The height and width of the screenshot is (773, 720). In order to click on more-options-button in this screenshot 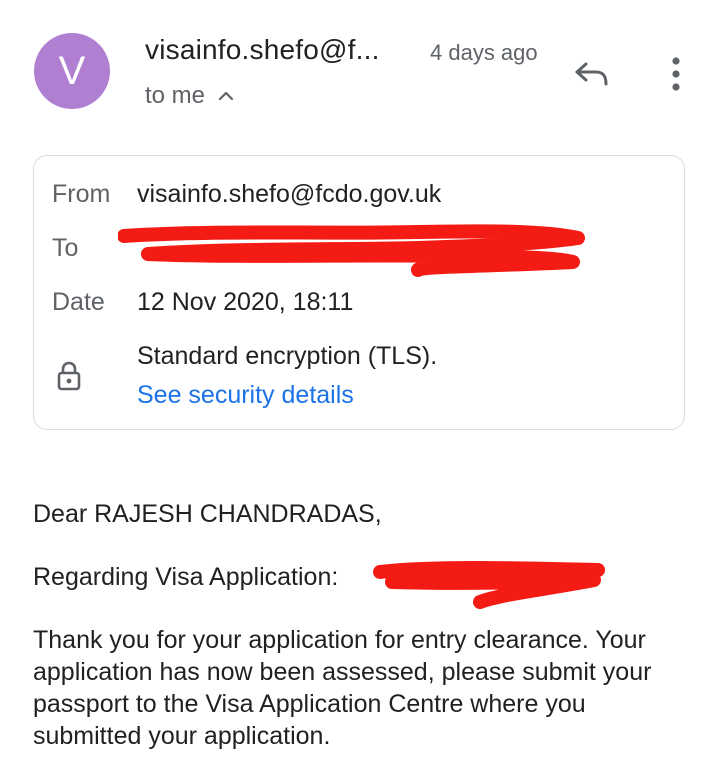, I will do `click(676, 74)`.